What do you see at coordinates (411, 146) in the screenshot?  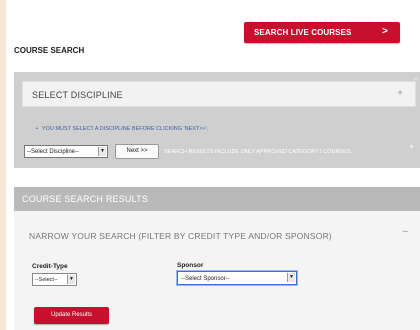 I see `side-plus-icon: +` at bounding box center [411, 146].